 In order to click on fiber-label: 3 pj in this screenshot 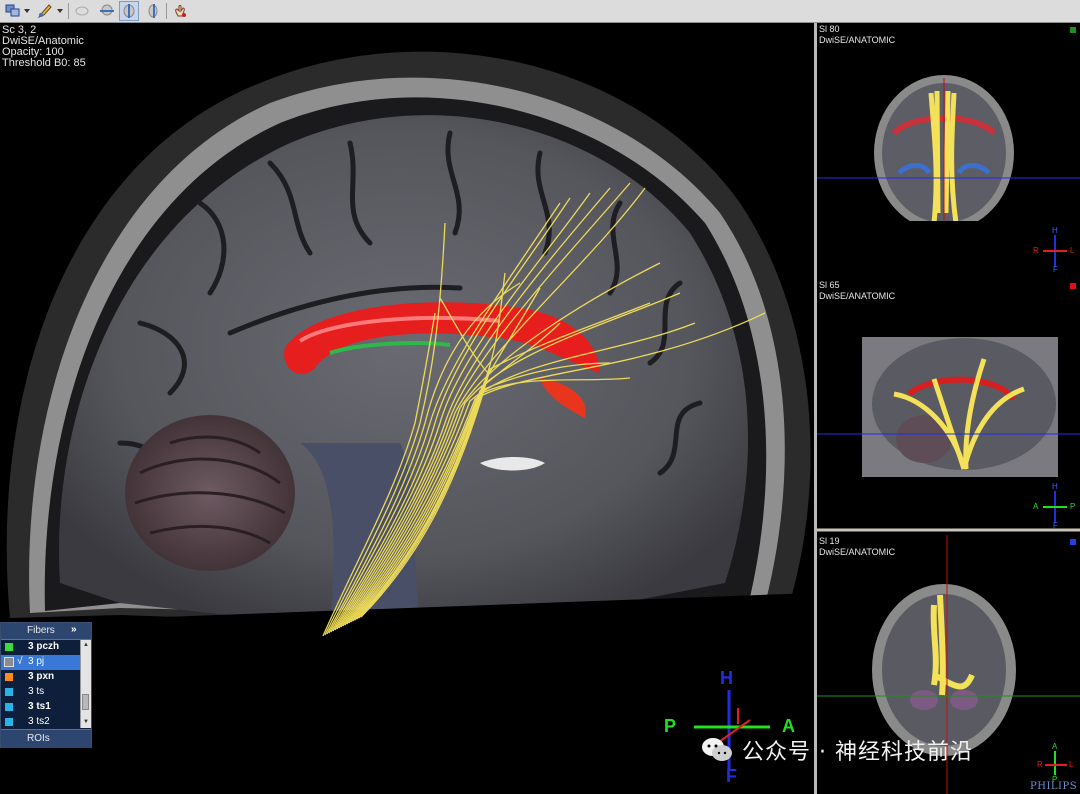, I will do `click(36, 661)`.